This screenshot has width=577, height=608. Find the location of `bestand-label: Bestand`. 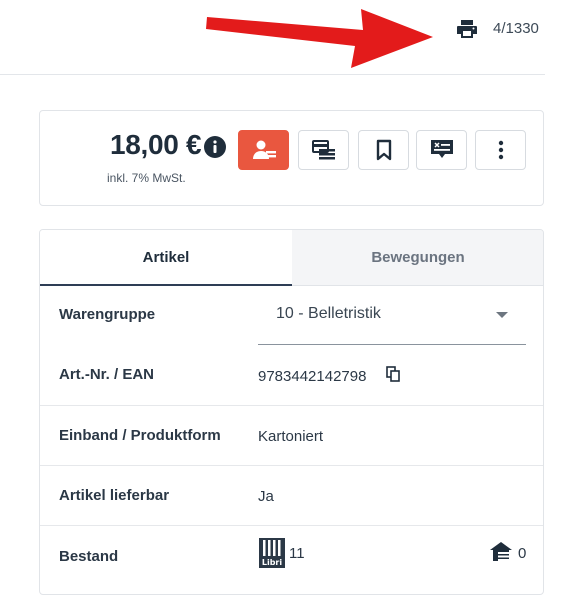

bestand-label: Bestand is located at coordinates (89, 556).